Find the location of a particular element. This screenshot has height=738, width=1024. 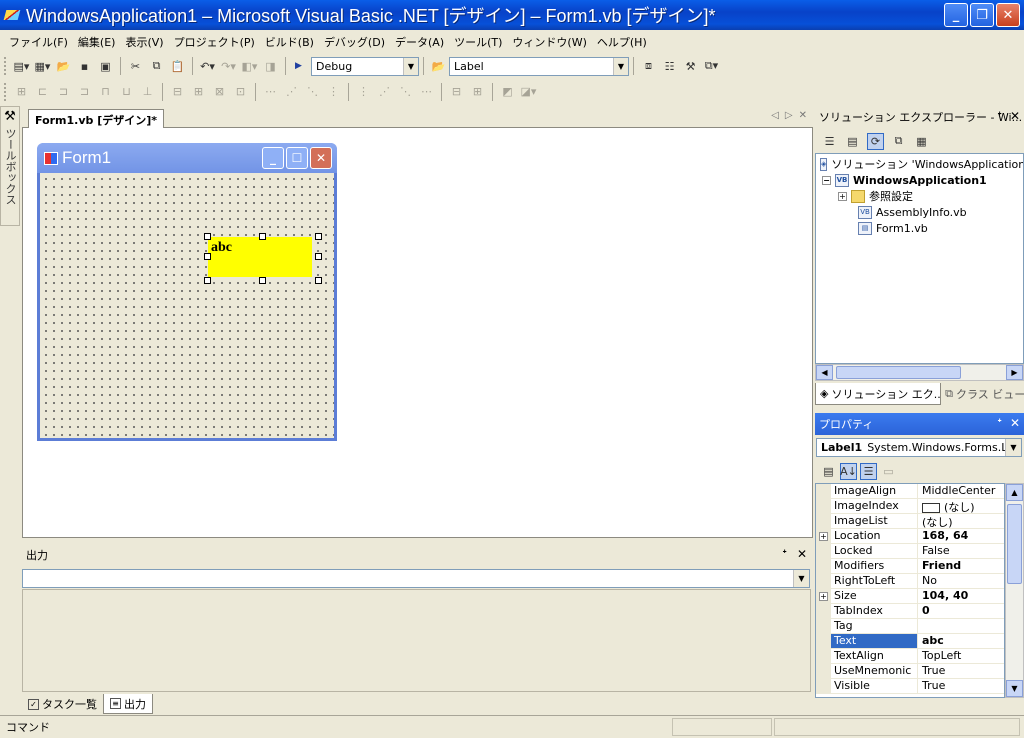

property-row: Visible True is located at coordinates (910, 686).